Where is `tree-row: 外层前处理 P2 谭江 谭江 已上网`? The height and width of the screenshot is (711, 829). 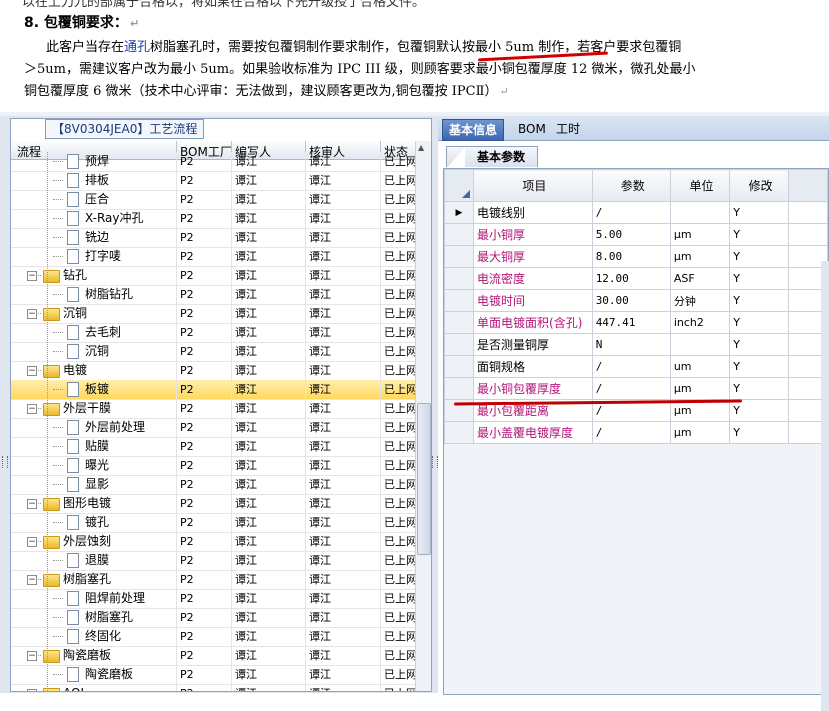
tree-row: 外层前处理 P2 谭江 谭江 已上网 is located at coordinates (214, 428).